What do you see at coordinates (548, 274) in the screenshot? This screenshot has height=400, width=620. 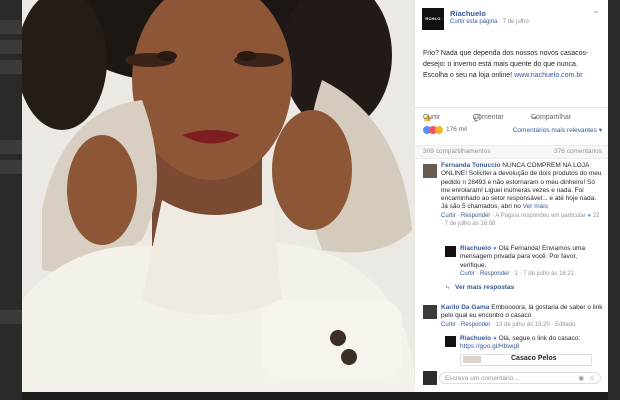 I see `reply-time: 7 de julho às 16:21` at bounding box center [548, 274].